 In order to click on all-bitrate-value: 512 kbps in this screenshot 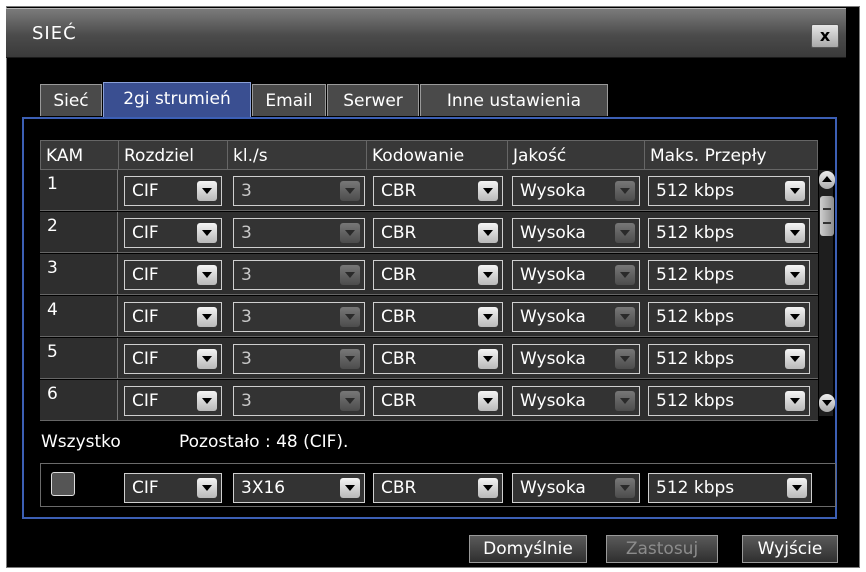, I will do `click(695, 488)`.